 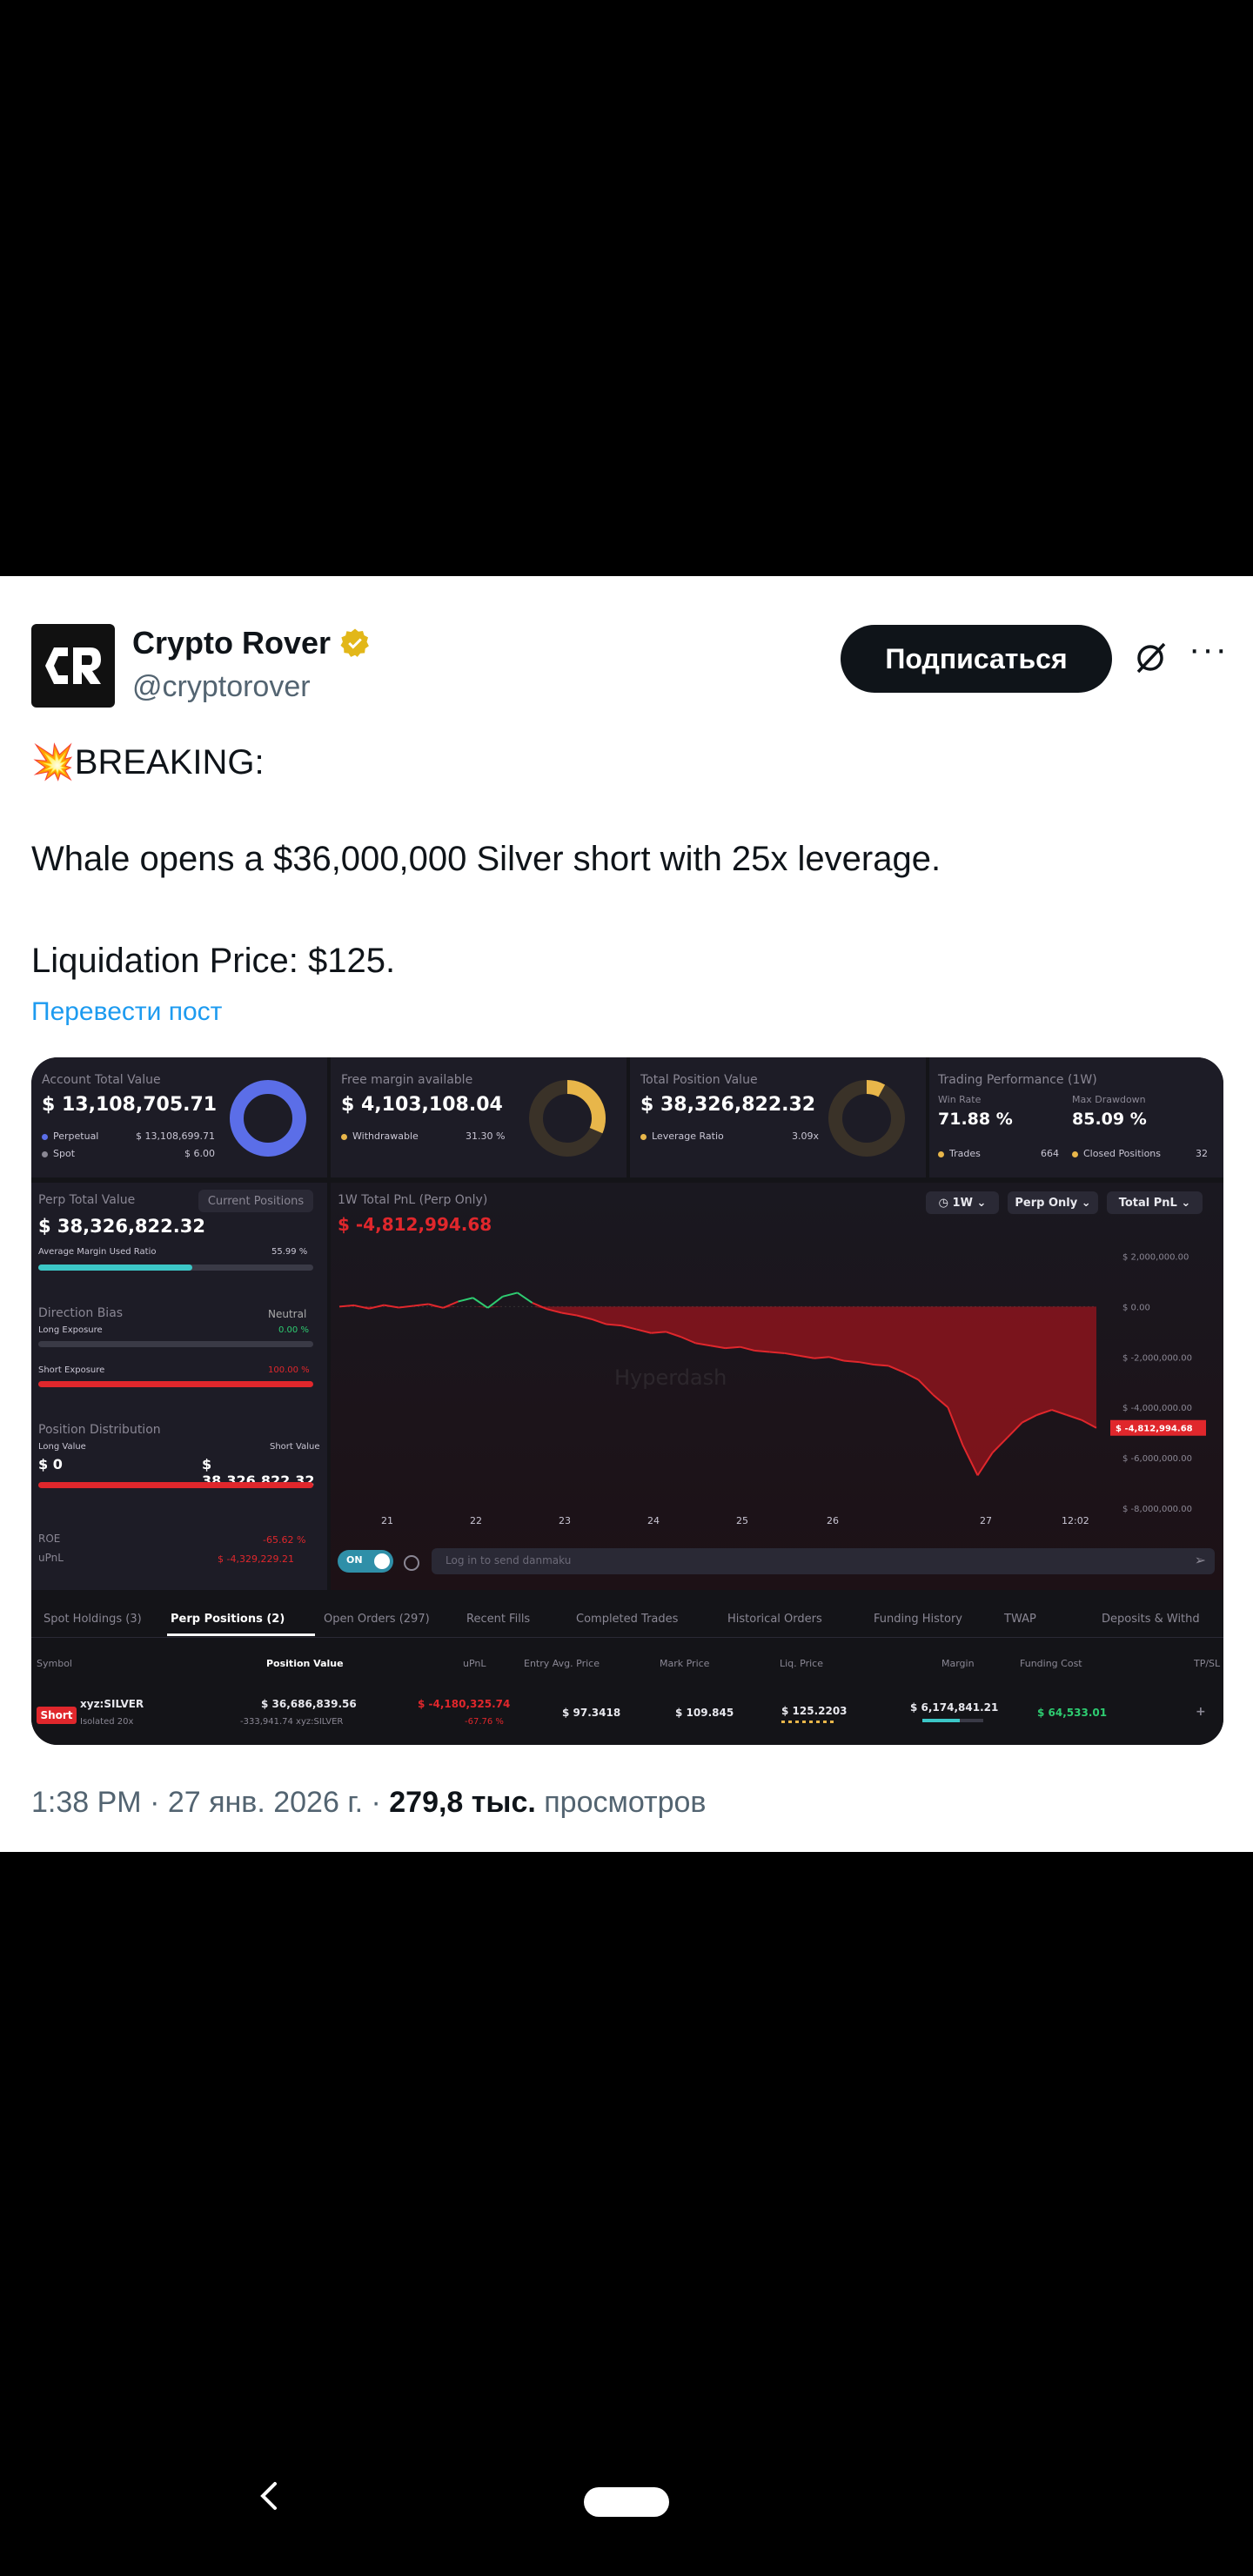 I want to click on tab-item: Open Orders (297), so click(x=377, y=1619).